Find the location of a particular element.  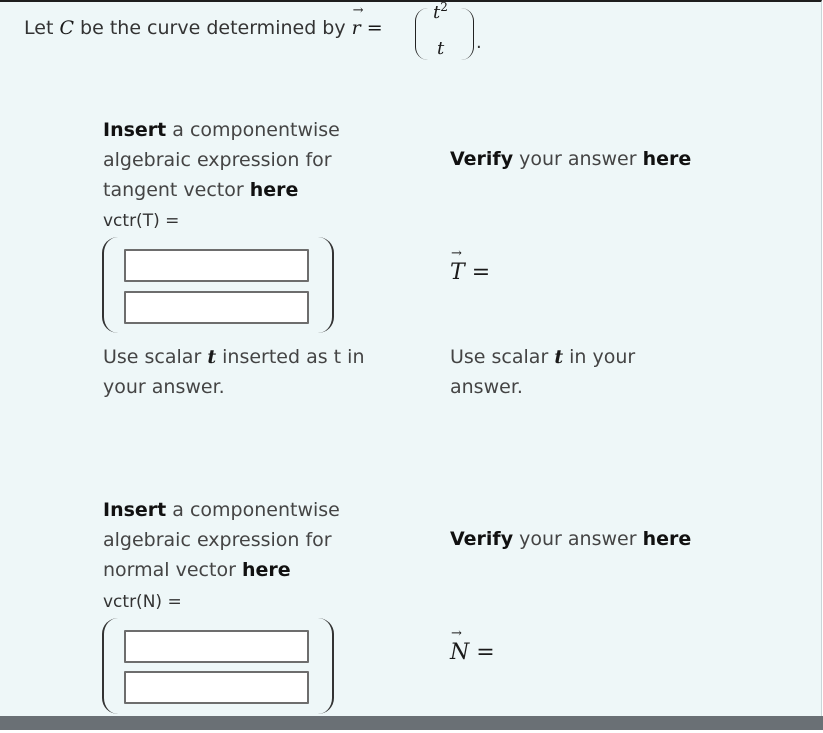

tangent-verify-note: Use scalar t in your answer. is located at coordinates (543, 372).